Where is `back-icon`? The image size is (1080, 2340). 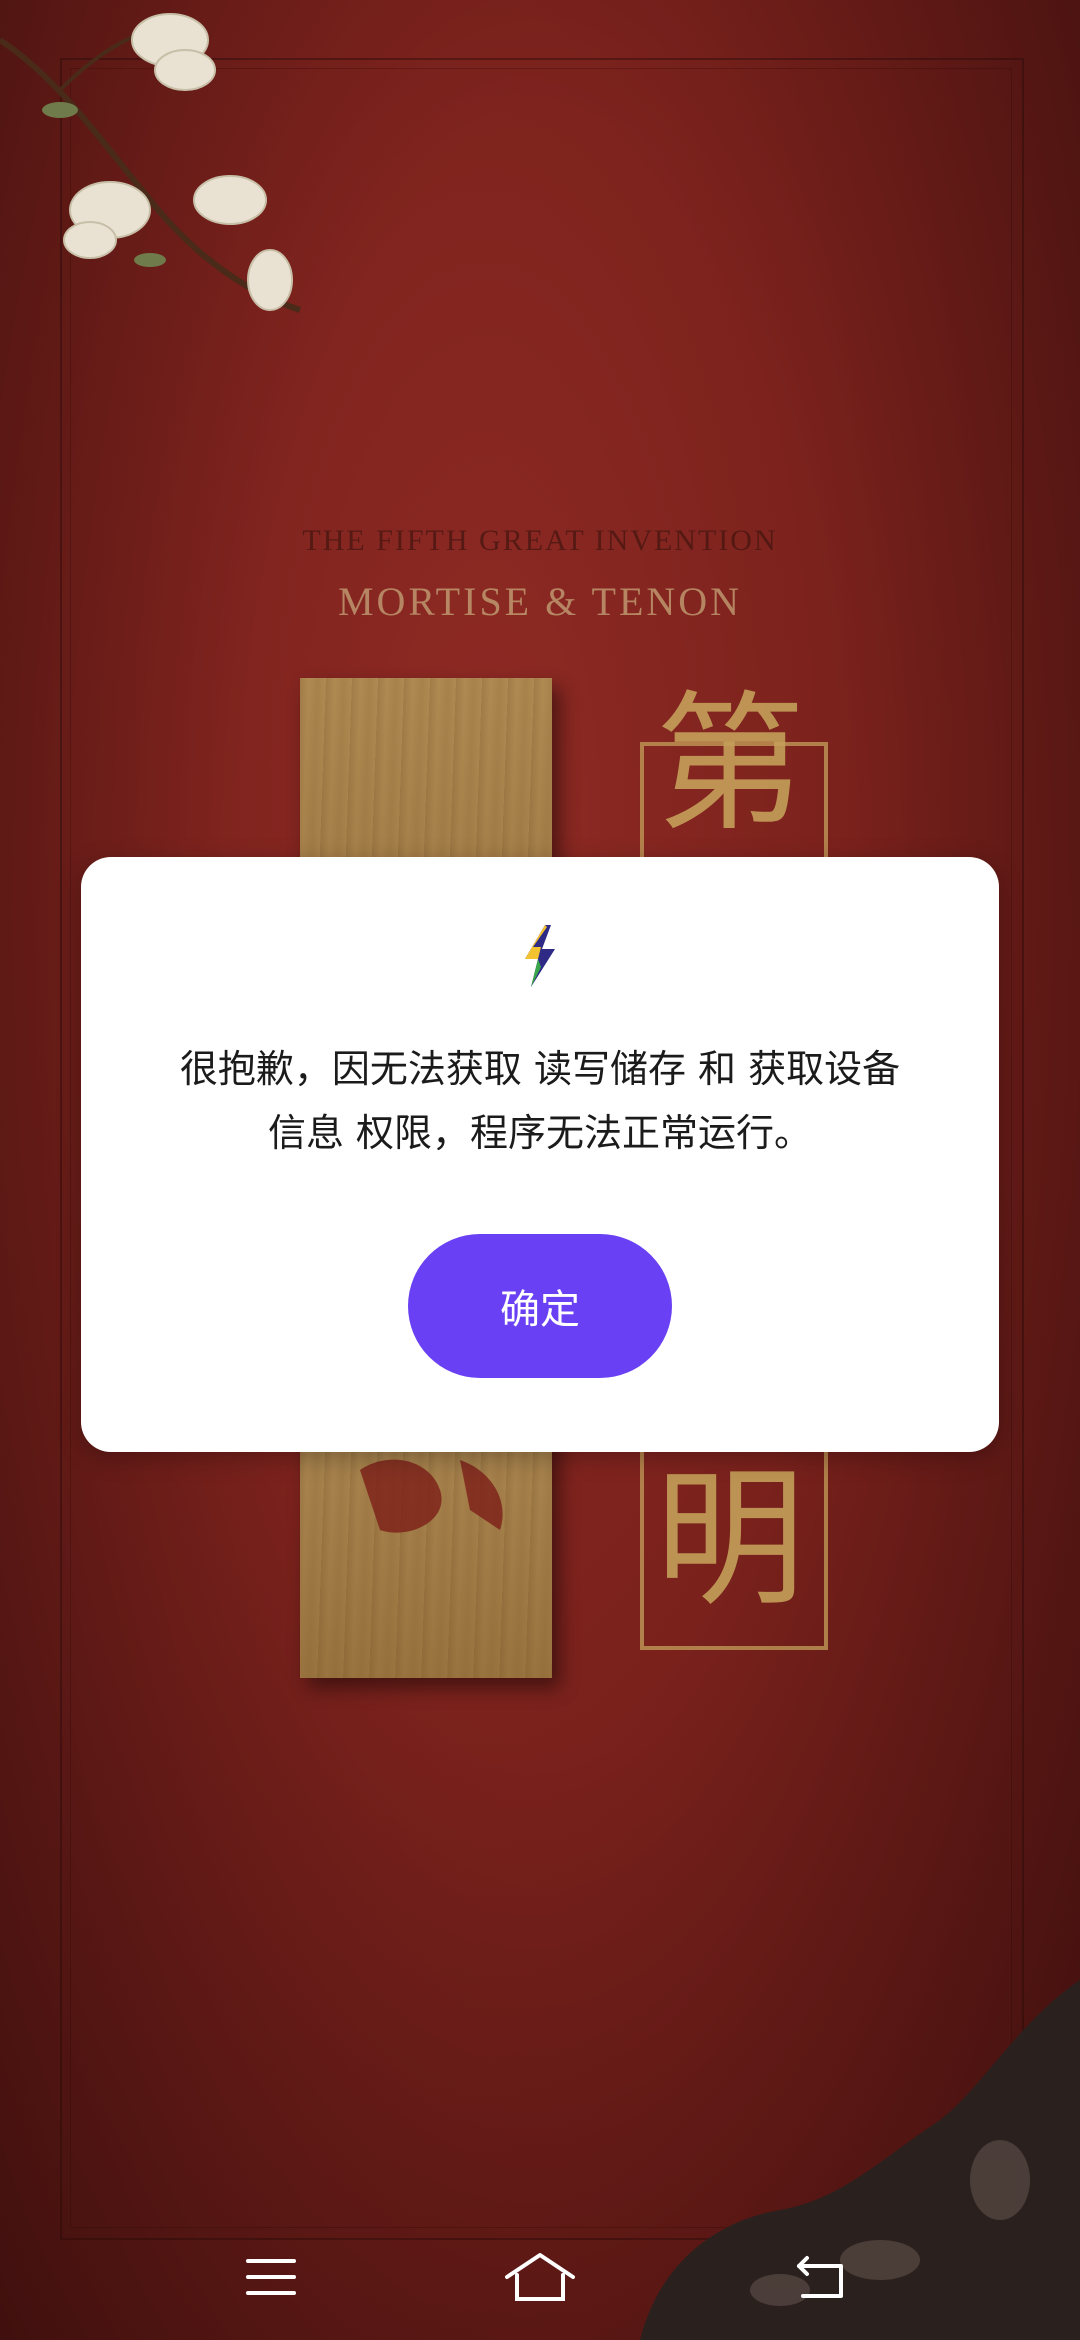
back-icon is located at coordinates (820, 2277).